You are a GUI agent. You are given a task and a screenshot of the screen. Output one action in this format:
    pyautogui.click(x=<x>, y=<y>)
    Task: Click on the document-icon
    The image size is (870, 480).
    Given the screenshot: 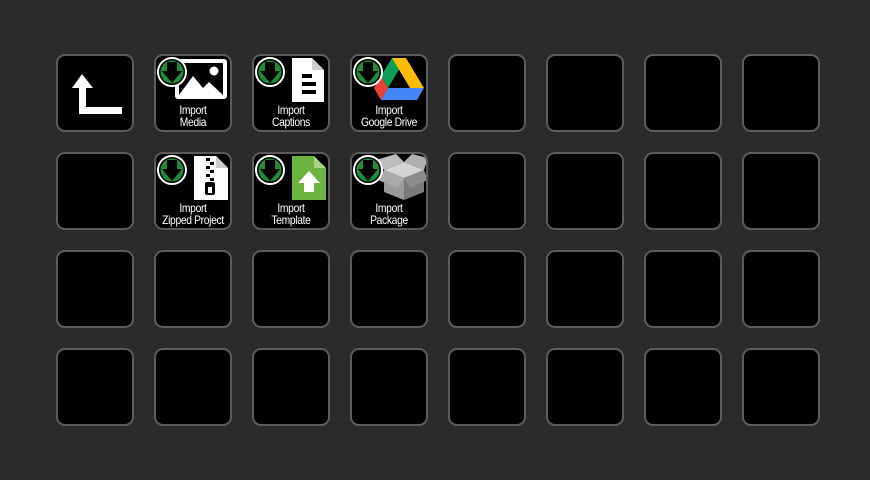 What is the action you would take?
    pyautogui.click(x=308, y=80)
    